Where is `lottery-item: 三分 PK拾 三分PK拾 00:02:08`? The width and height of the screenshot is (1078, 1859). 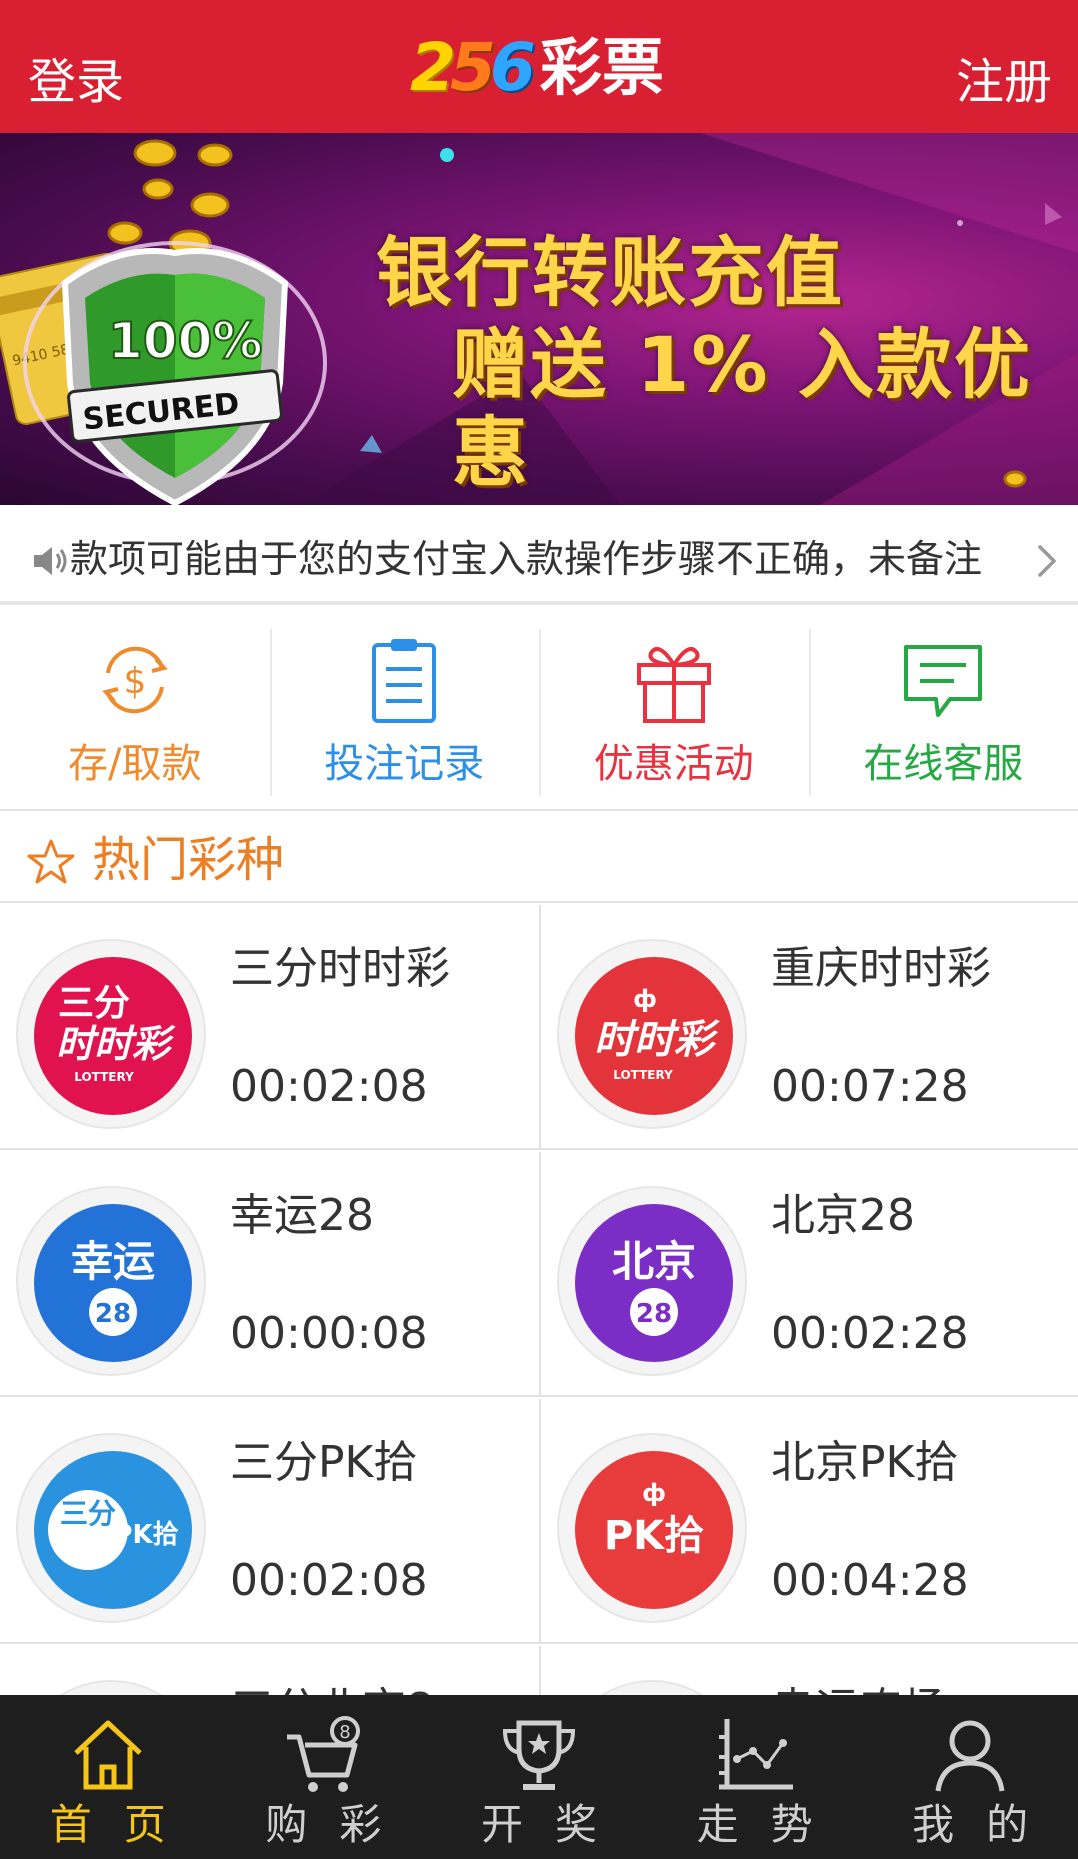
lottery-item: 三分 PK拾 三分PK拾 00:02:08 is located at coordinates (269, 1521).